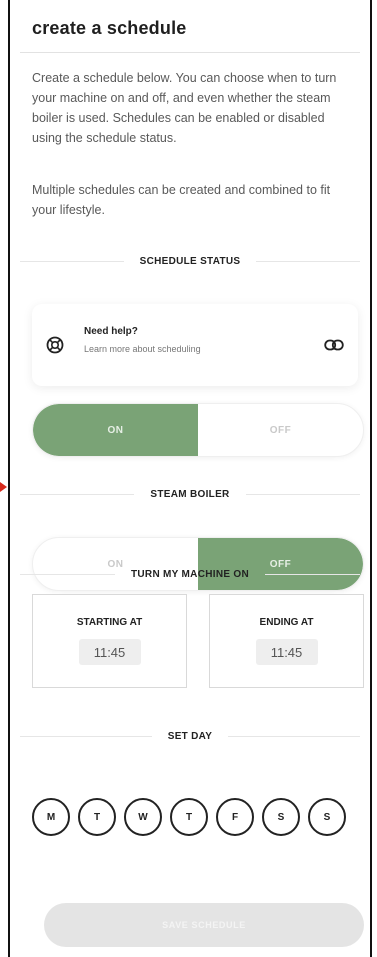 The height and width of the screenshot is (957, 377). Describe the element at coordinates (235, 817) in the screenshot. I see `day-friday: F` at that location.